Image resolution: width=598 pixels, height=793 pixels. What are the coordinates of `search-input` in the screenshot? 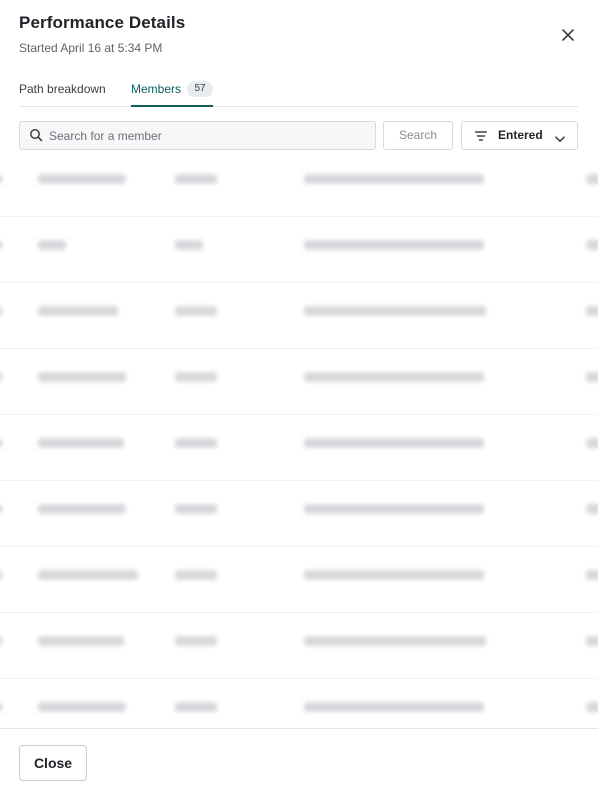 It's located at (209, 135).